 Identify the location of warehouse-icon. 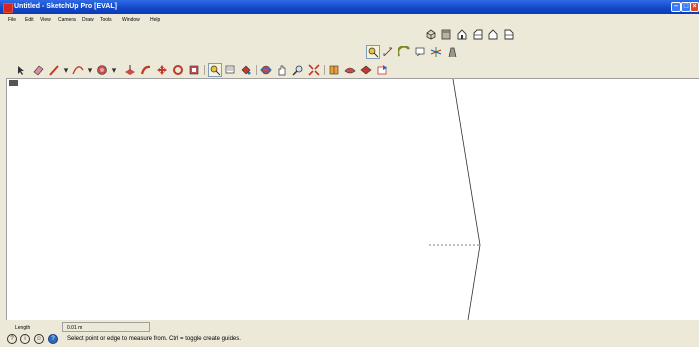
(366, 70).